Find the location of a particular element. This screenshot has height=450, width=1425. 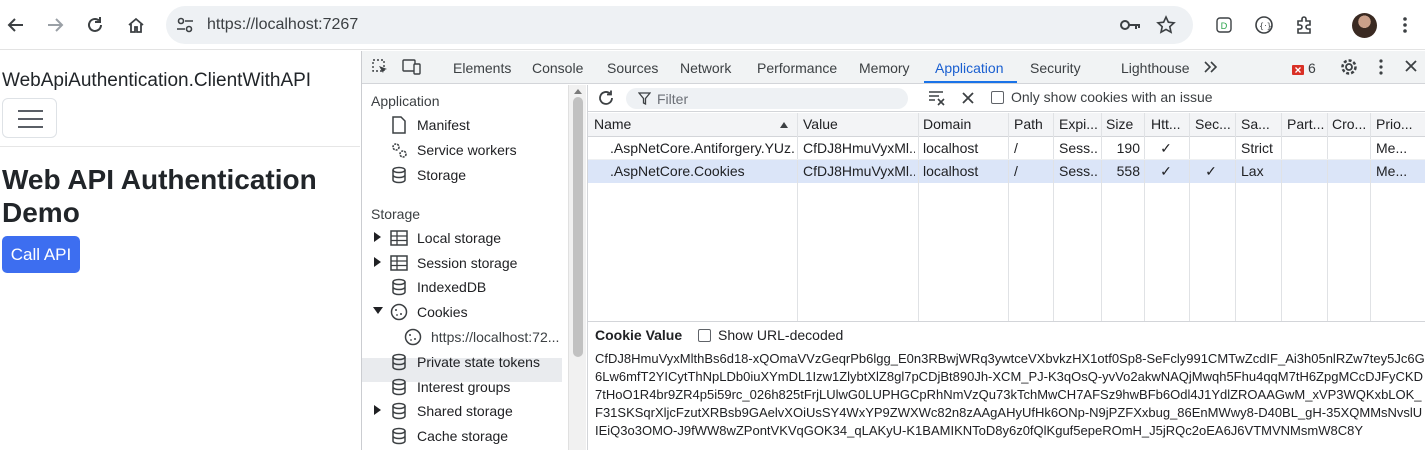

cookie-samesite: Lax is located at coordinates (1260, 171).